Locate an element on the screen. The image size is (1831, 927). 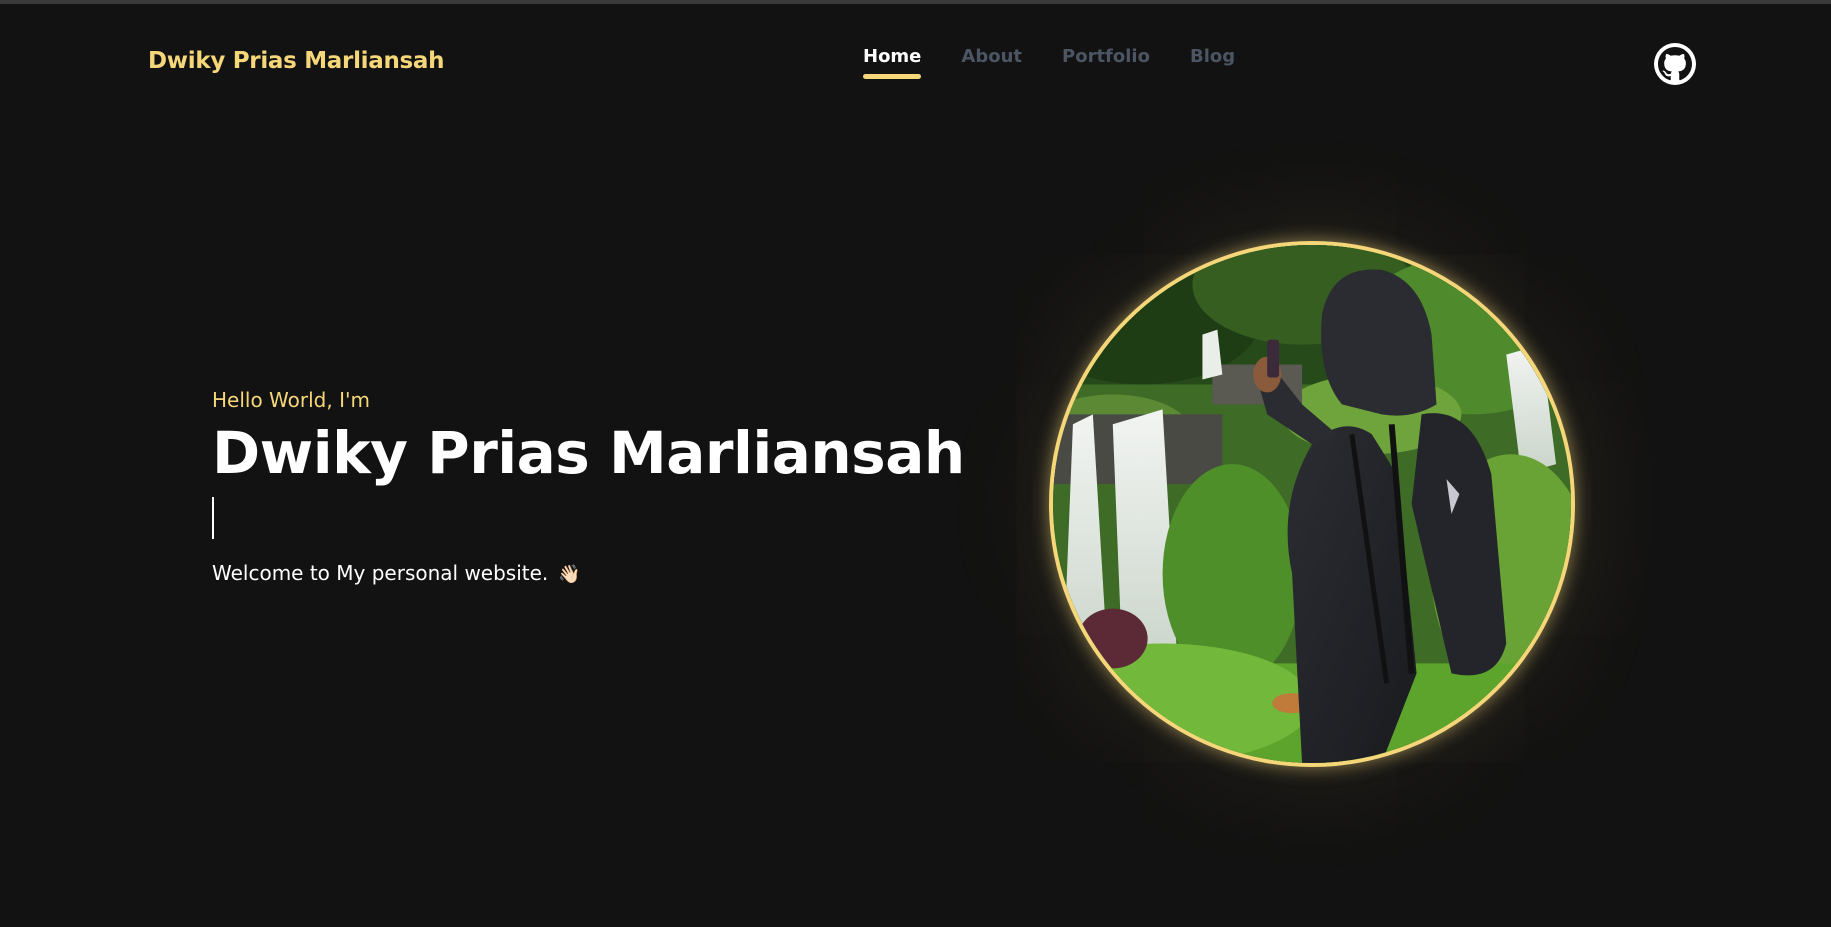
nav-blog: Blog is located at coordinates (1212, 62).